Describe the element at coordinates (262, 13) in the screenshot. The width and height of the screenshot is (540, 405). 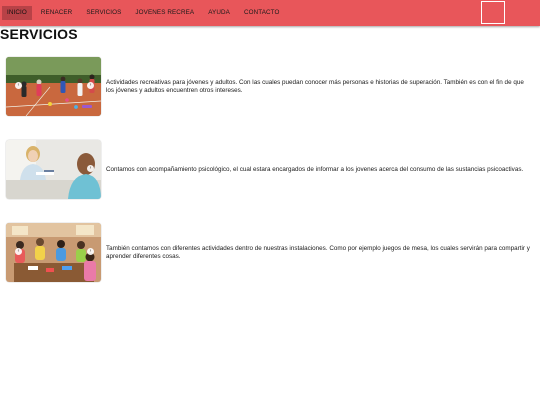
I see `nav-item-contacto: CONTACTO` at that location.